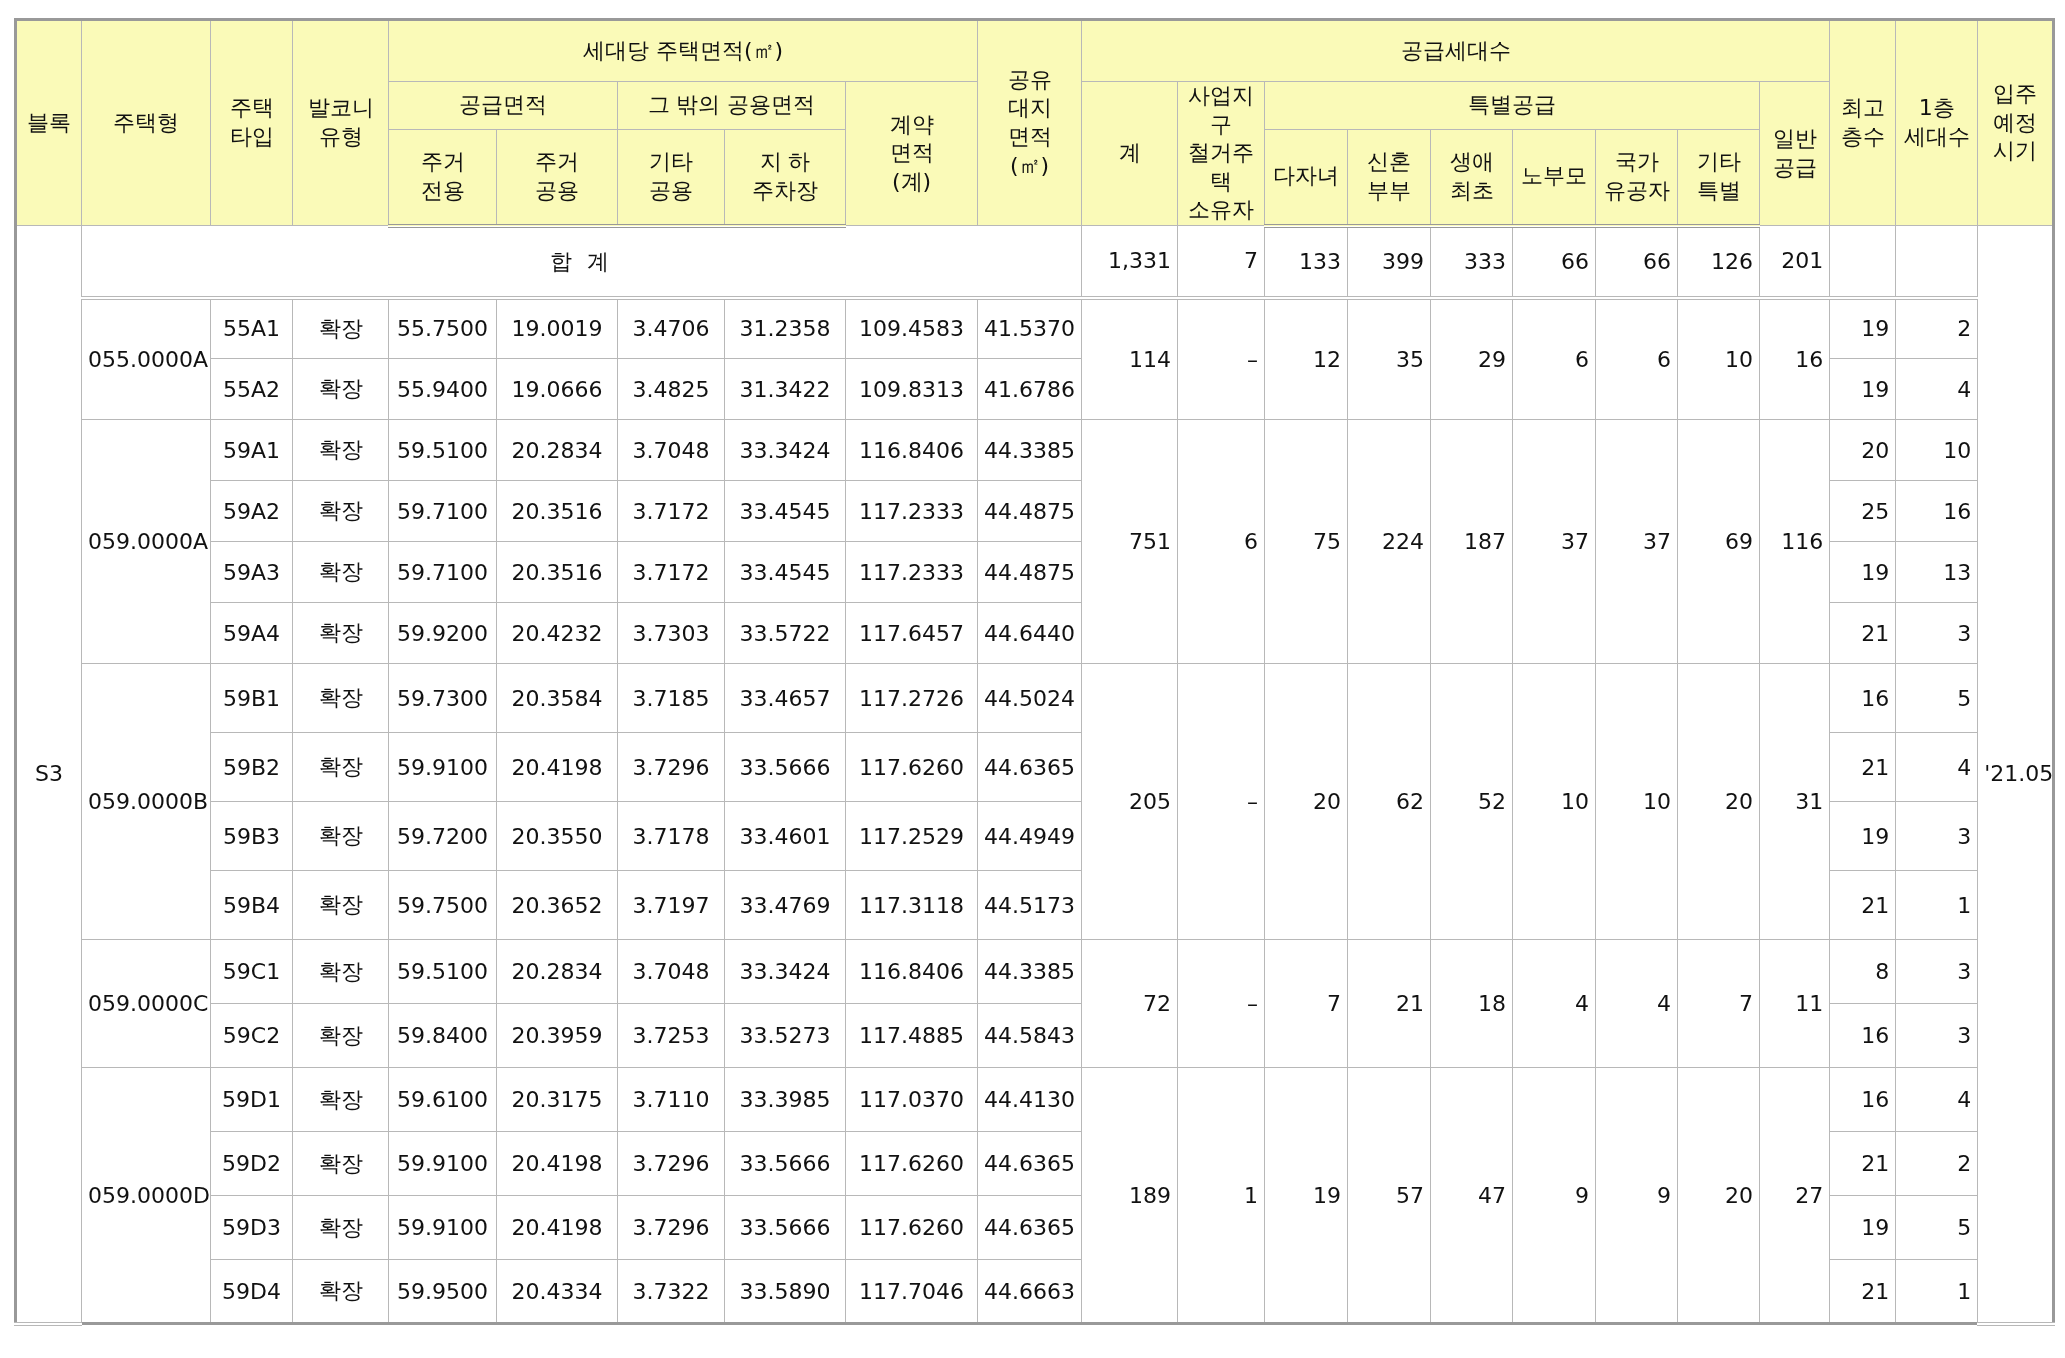 Image resolution: width=2065 pixels, height=1358 pixels. Describe the element at coordinates (251, 511) in the screenshot. I see `table-cell: 59A2` at that location.